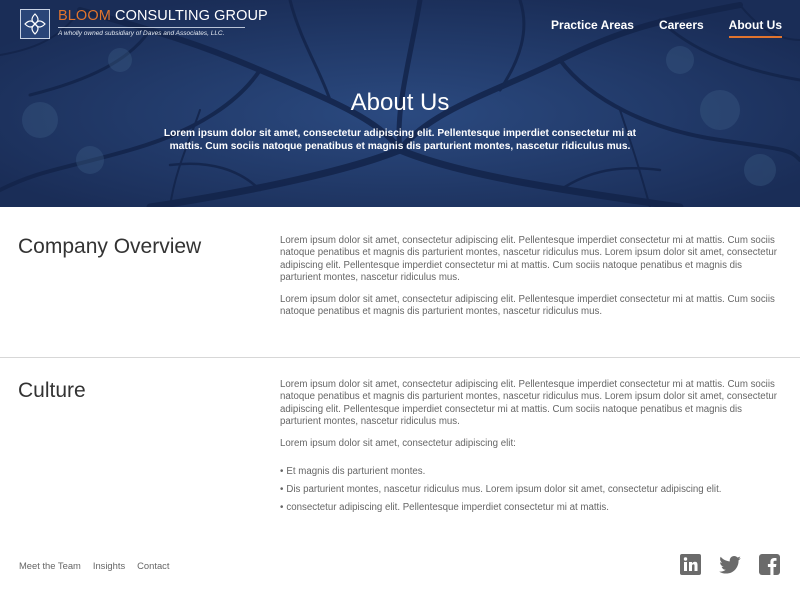 This screenshot has width=800, height=600. Describe the element at coordinates (153, 565) in the screenshot. I see `footer-link-contact: Contact` at that location.